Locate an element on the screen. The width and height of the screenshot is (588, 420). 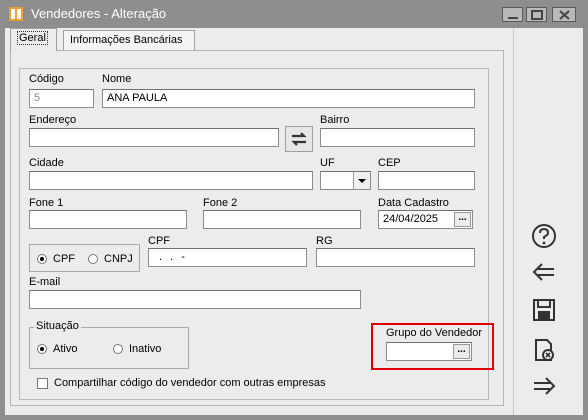
uf-select is located at coordinates (345, 180).